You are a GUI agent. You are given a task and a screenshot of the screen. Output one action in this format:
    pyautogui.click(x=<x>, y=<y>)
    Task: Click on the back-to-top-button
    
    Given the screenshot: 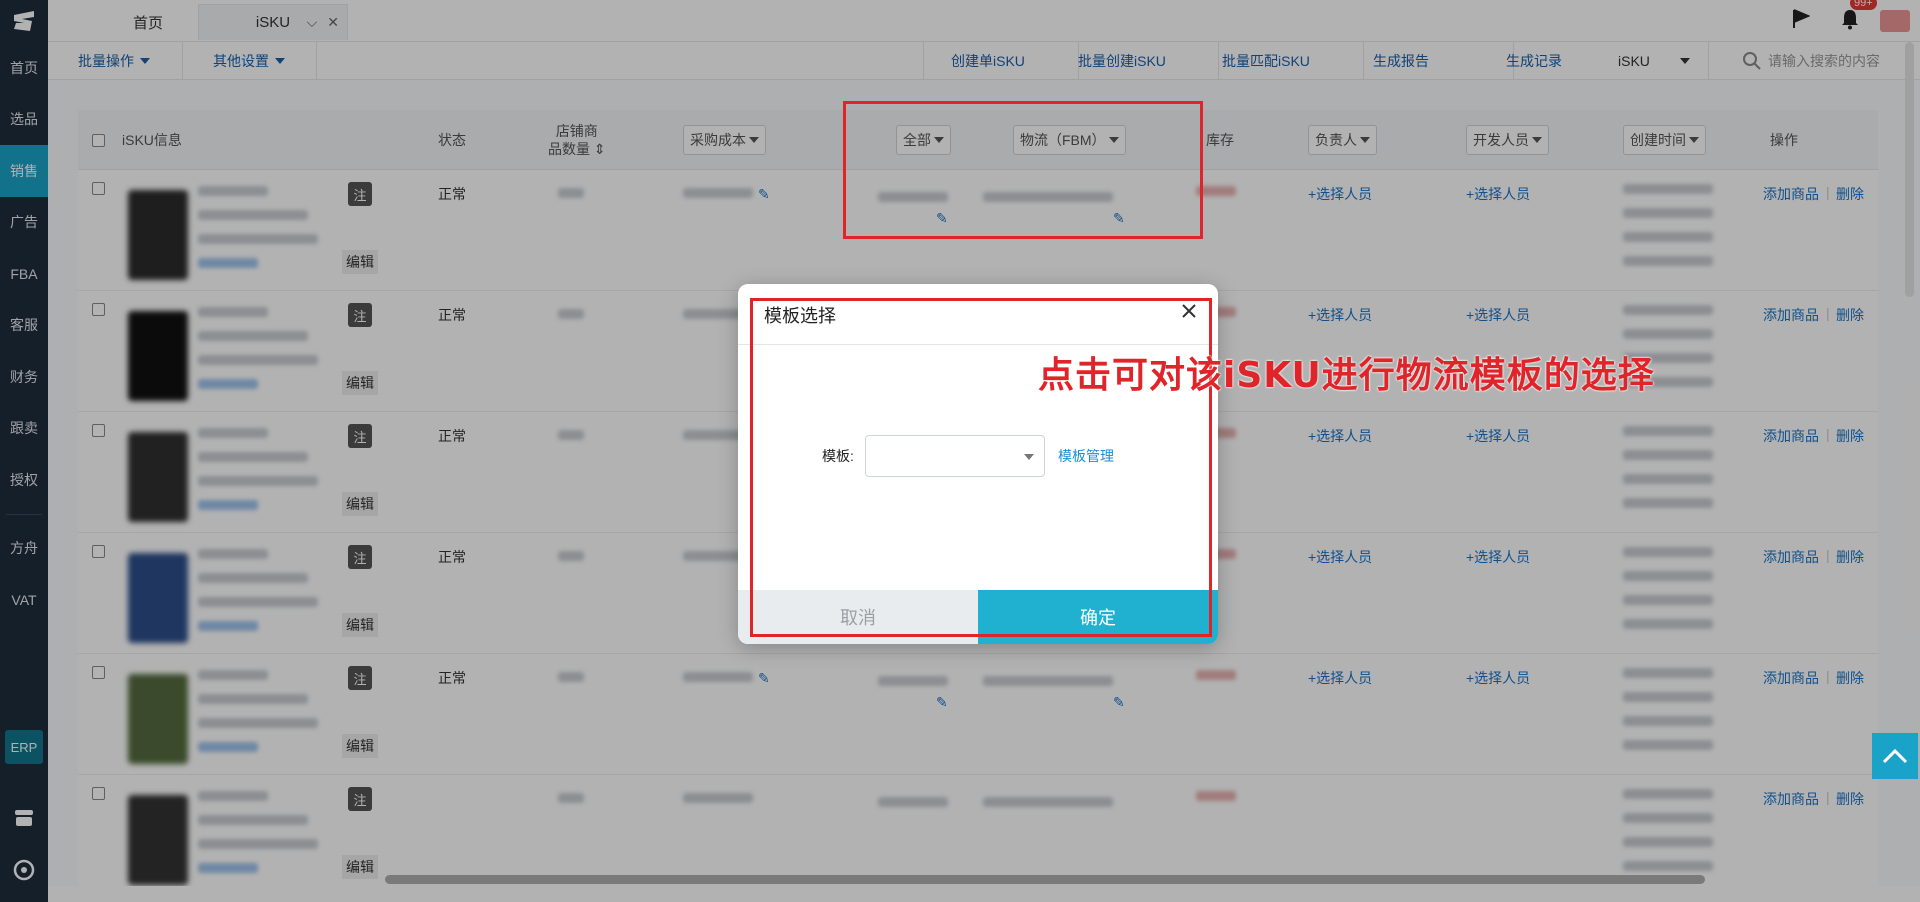 What is the action you would take?
    pyautogui.click(x=1895, y=756)
    